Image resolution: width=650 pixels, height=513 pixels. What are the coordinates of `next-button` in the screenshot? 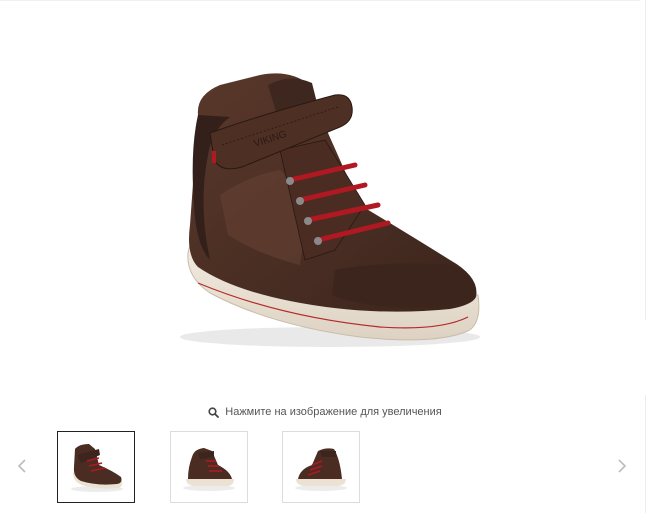 It's located at (622, 466).